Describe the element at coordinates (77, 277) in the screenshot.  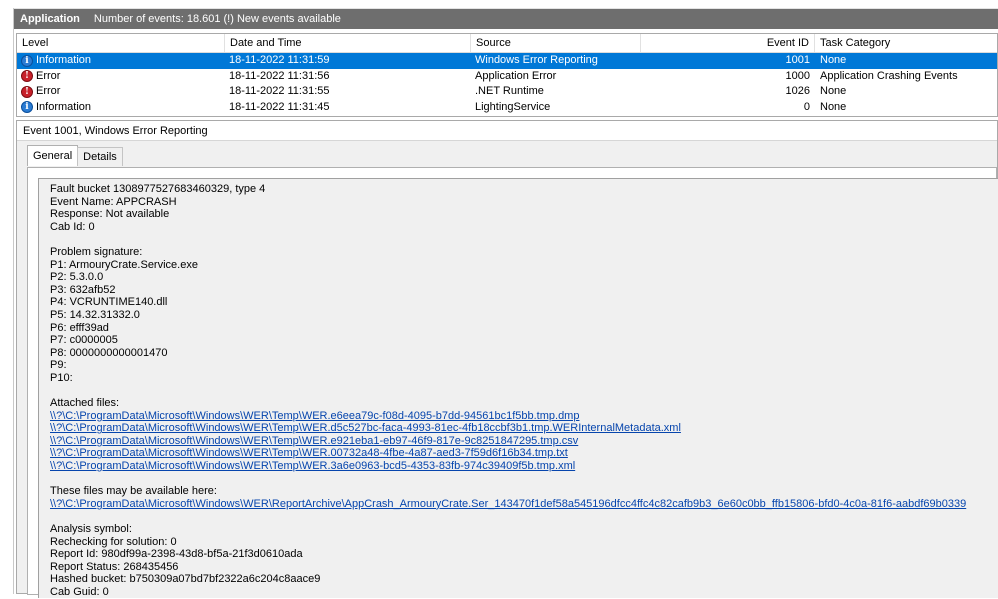
I see `description-line: P2: 5.3.0.0` at that location.